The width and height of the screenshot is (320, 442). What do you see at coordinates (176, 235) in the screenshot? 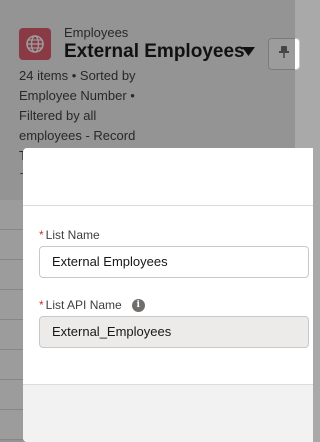
I see `list-name-label: * List Name` at bounding box center [176, 235].